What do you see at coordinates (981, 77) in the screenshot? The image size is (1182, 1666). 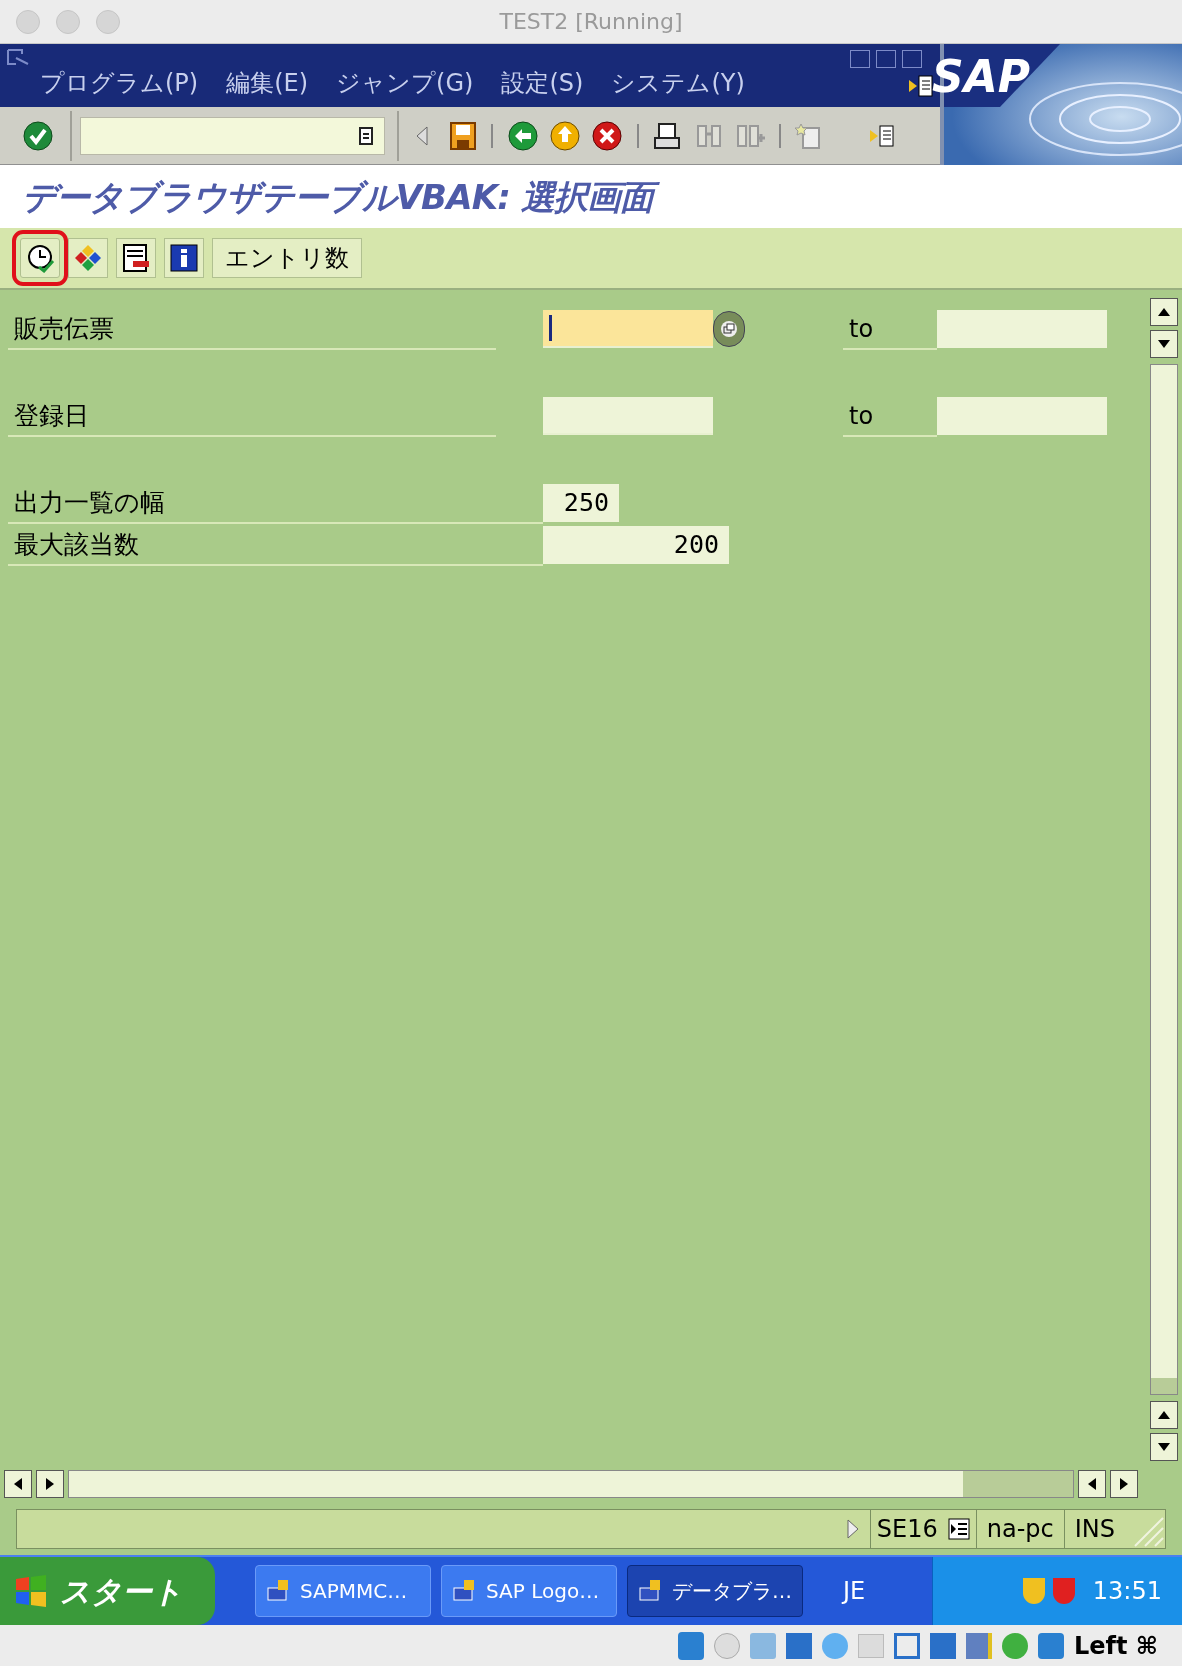 I see `logo-text: SAP` at bounding box center [981, 77].